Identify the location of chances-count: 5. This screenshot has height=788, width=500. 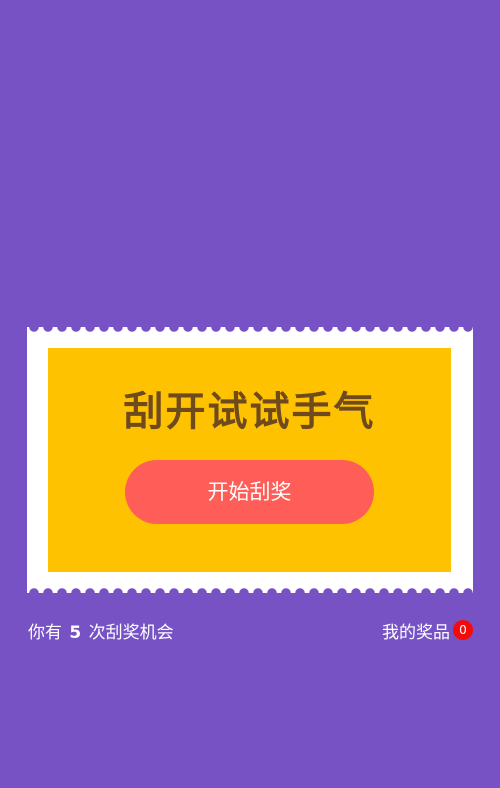
(75, 633).